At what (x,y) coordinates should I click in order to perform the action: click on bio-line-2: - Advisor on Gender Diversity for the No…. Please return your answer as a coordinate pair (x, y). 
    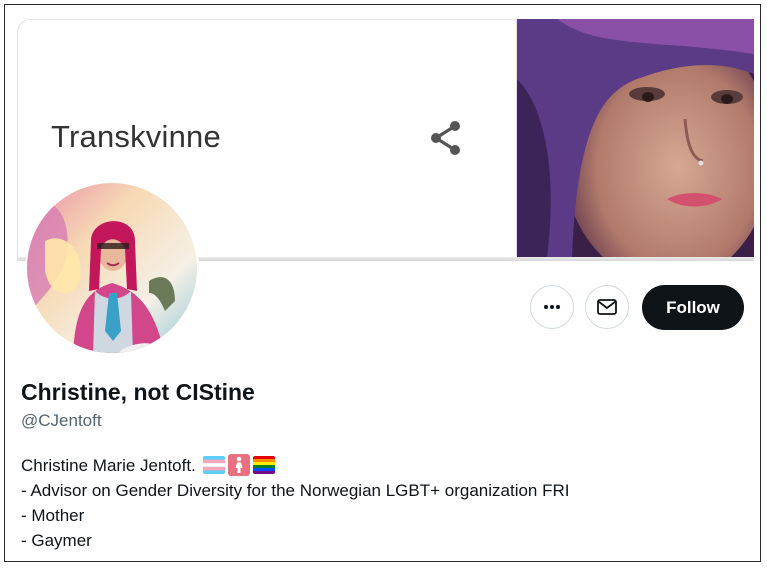
    Looking at the image, I should click on (295, 490).